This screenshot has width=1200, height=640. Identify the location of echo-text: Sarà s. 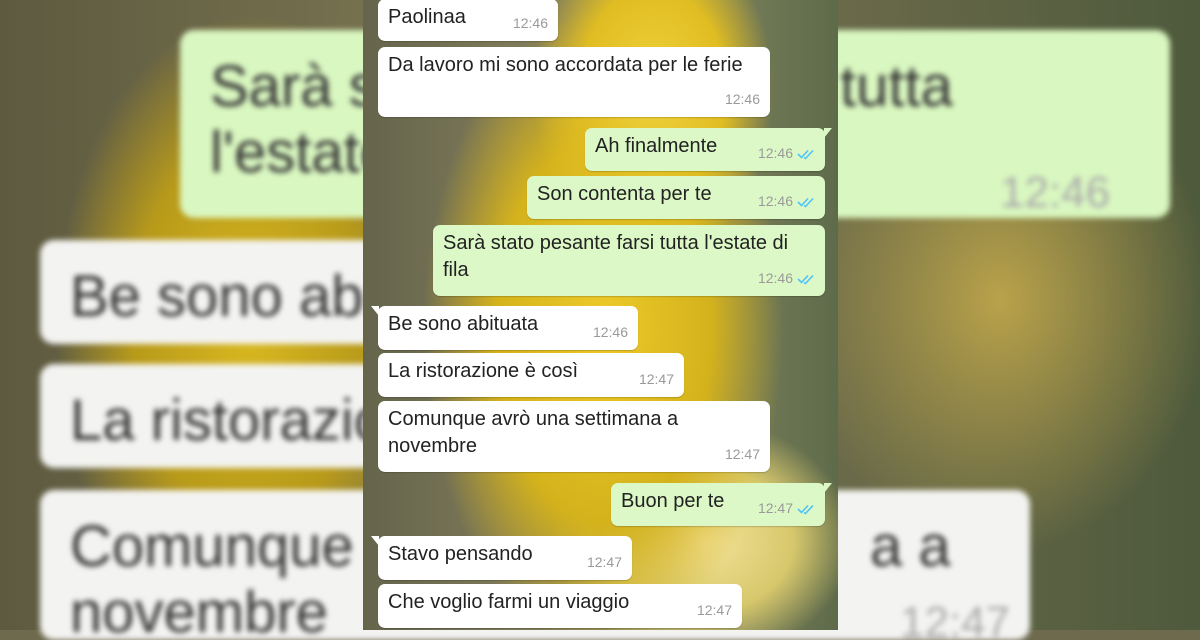
(294, 86).